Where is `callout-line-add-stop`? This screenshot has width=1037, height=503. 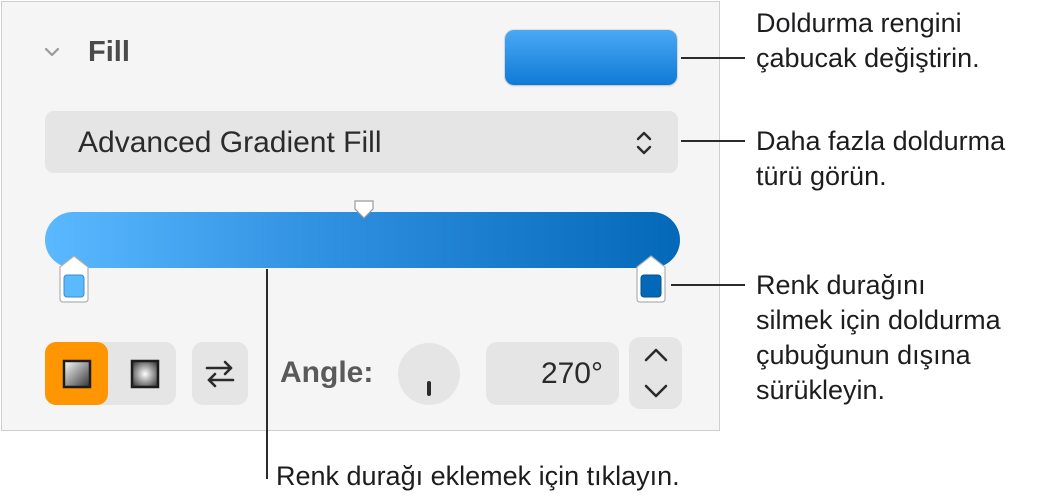 callout-line-add-stop is located at coordinates (267, 374).